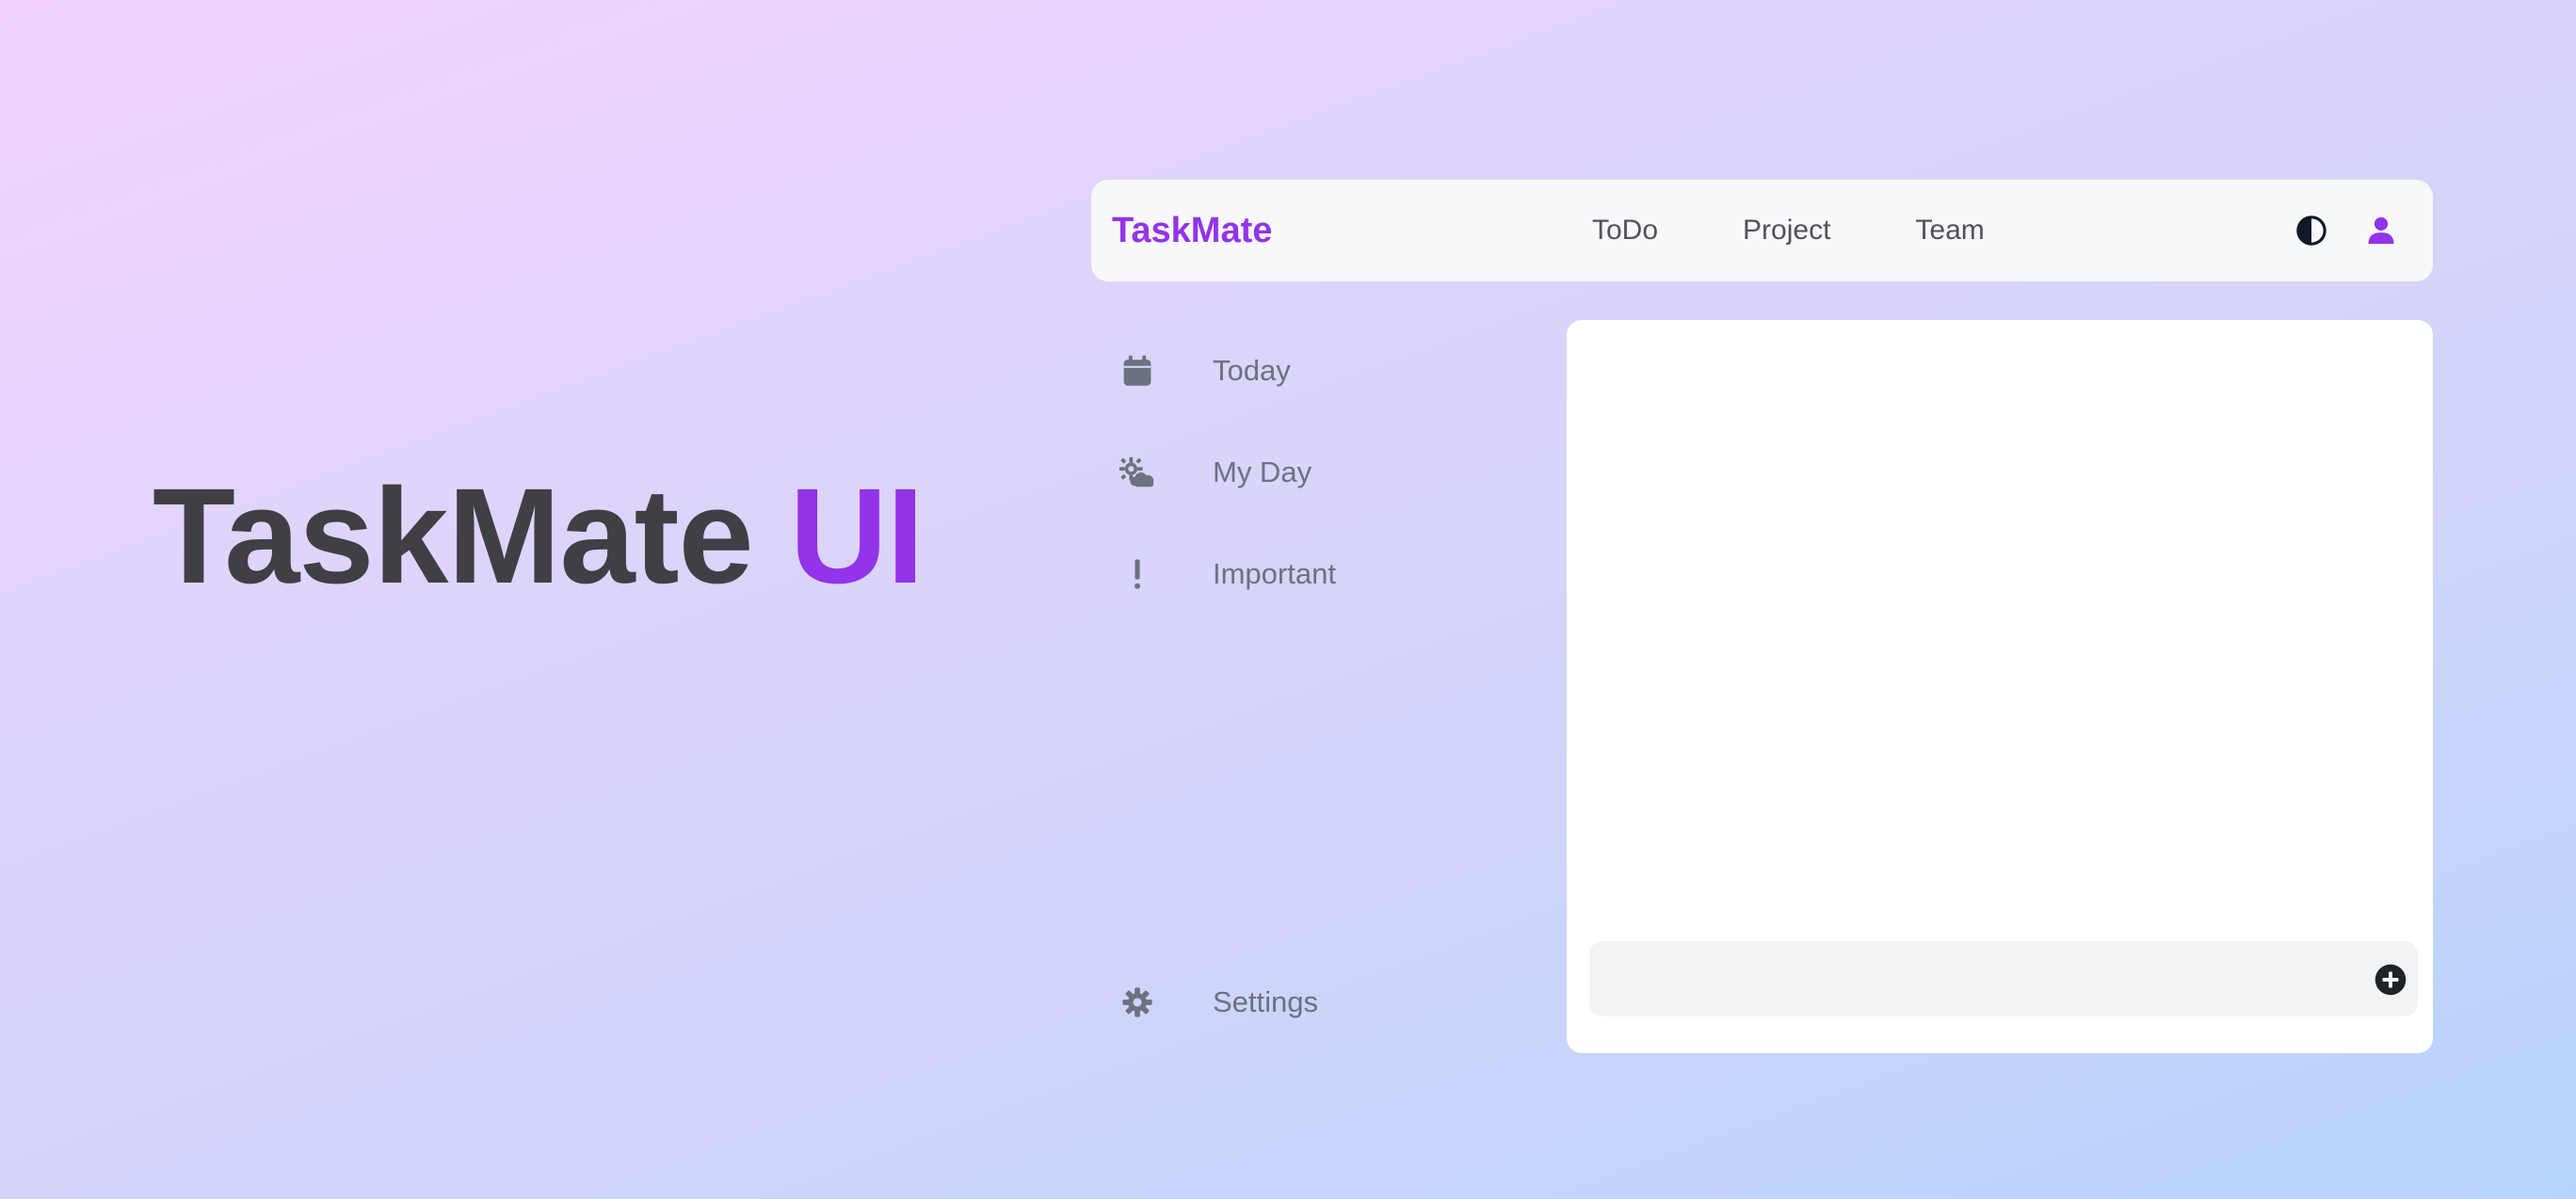 The image size is (2576, 1199). I want to click on task-input-bar, so click(2003, 979).